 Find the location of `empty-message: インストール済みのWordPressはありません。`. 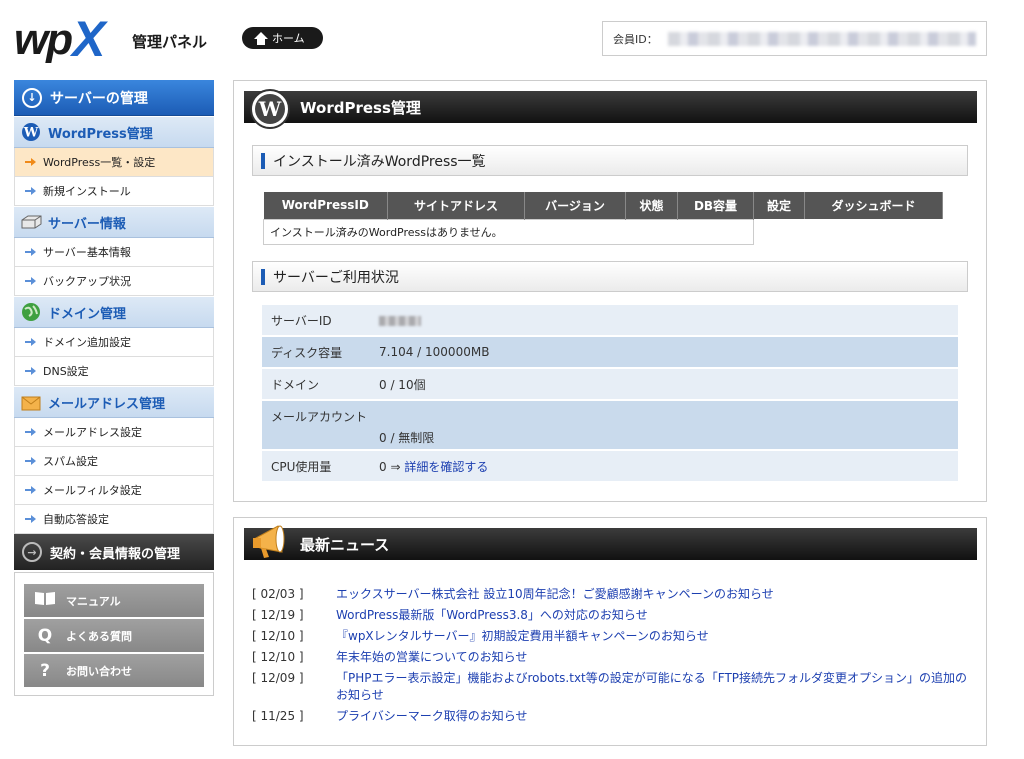

empty-message: インストール済みのWordPressはありません。 is located at coordinates (508, 231).